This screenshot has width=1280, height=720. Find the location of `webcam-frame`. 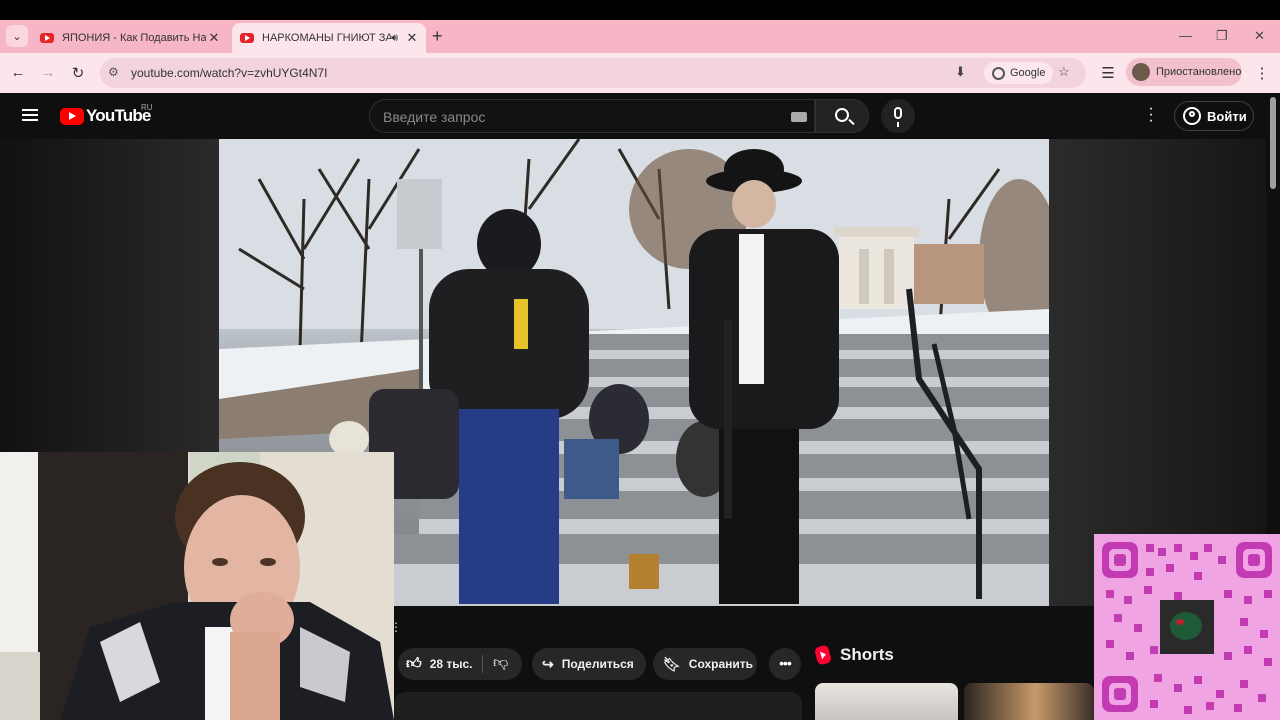

webcam-frame is located at coordinates (197, 586).